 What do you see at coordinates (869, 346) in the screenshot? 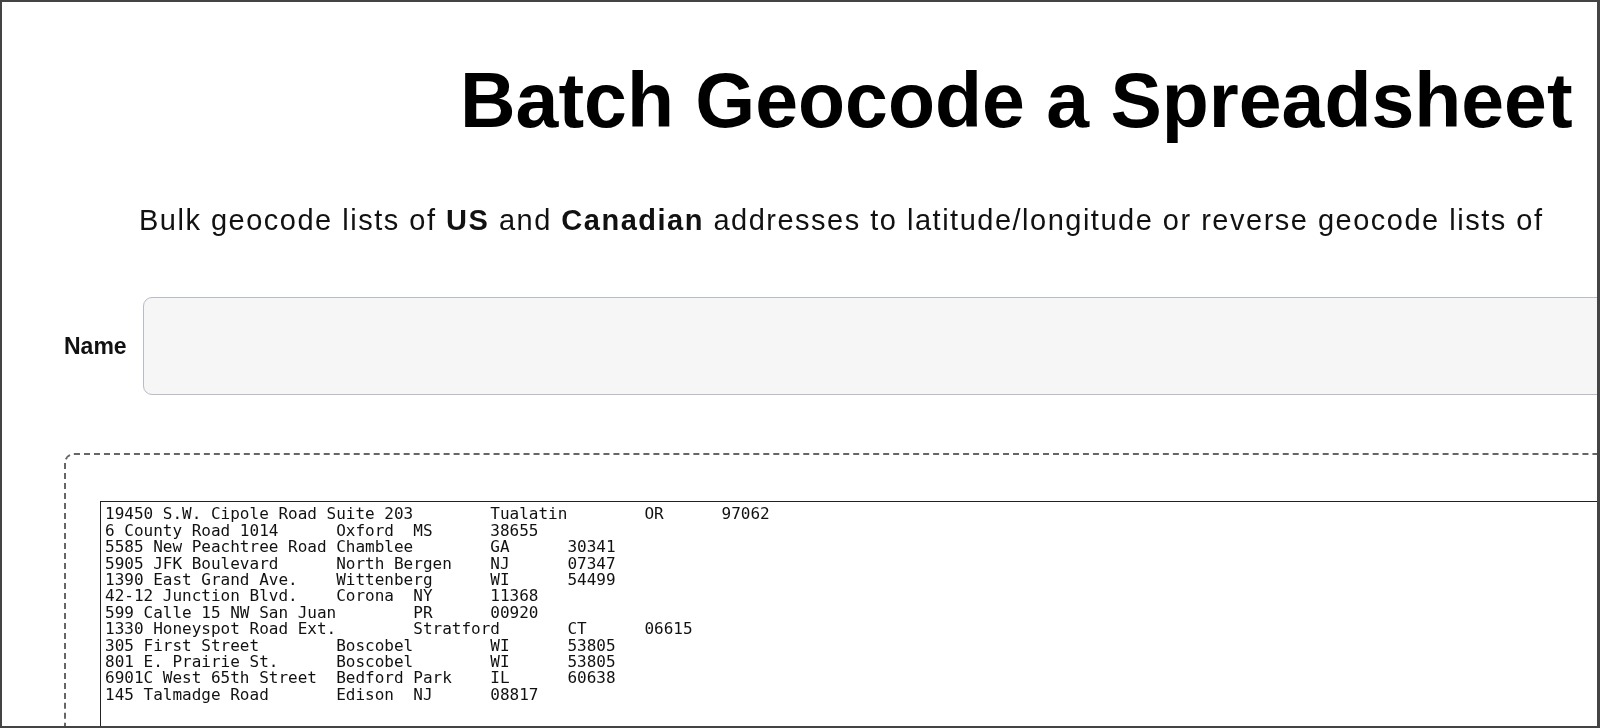
I see `name-input-field` at bounding box center [869, 346].